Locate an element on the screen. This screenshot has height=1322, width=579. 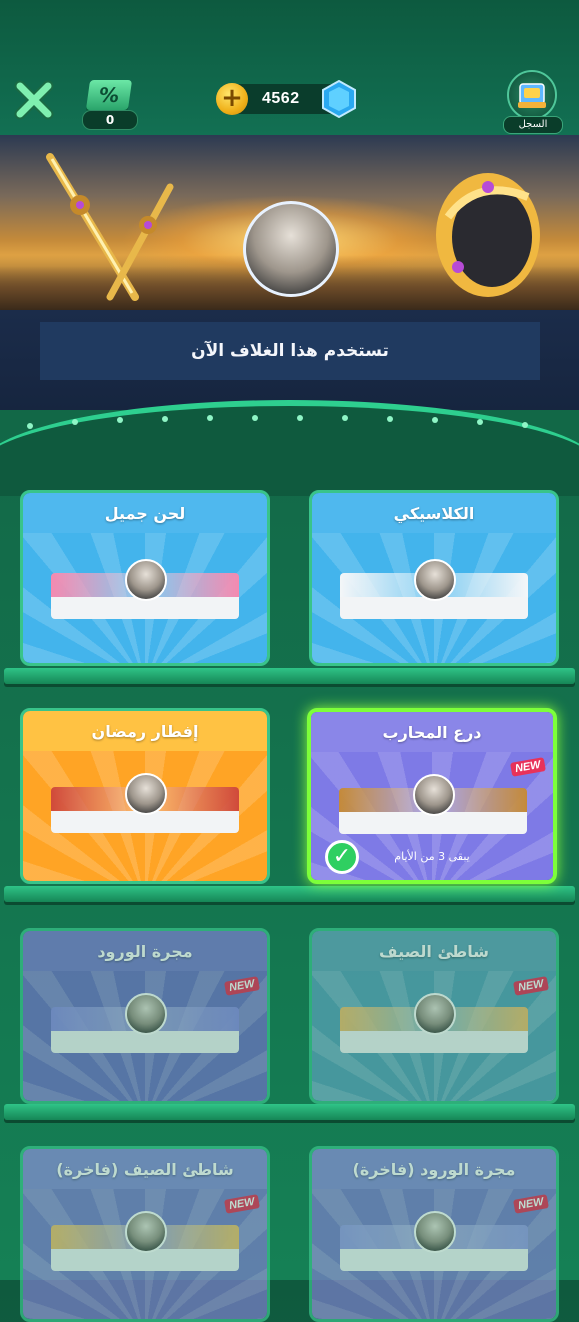
card-title: لحن جميل is located at coordinates (145, 513).